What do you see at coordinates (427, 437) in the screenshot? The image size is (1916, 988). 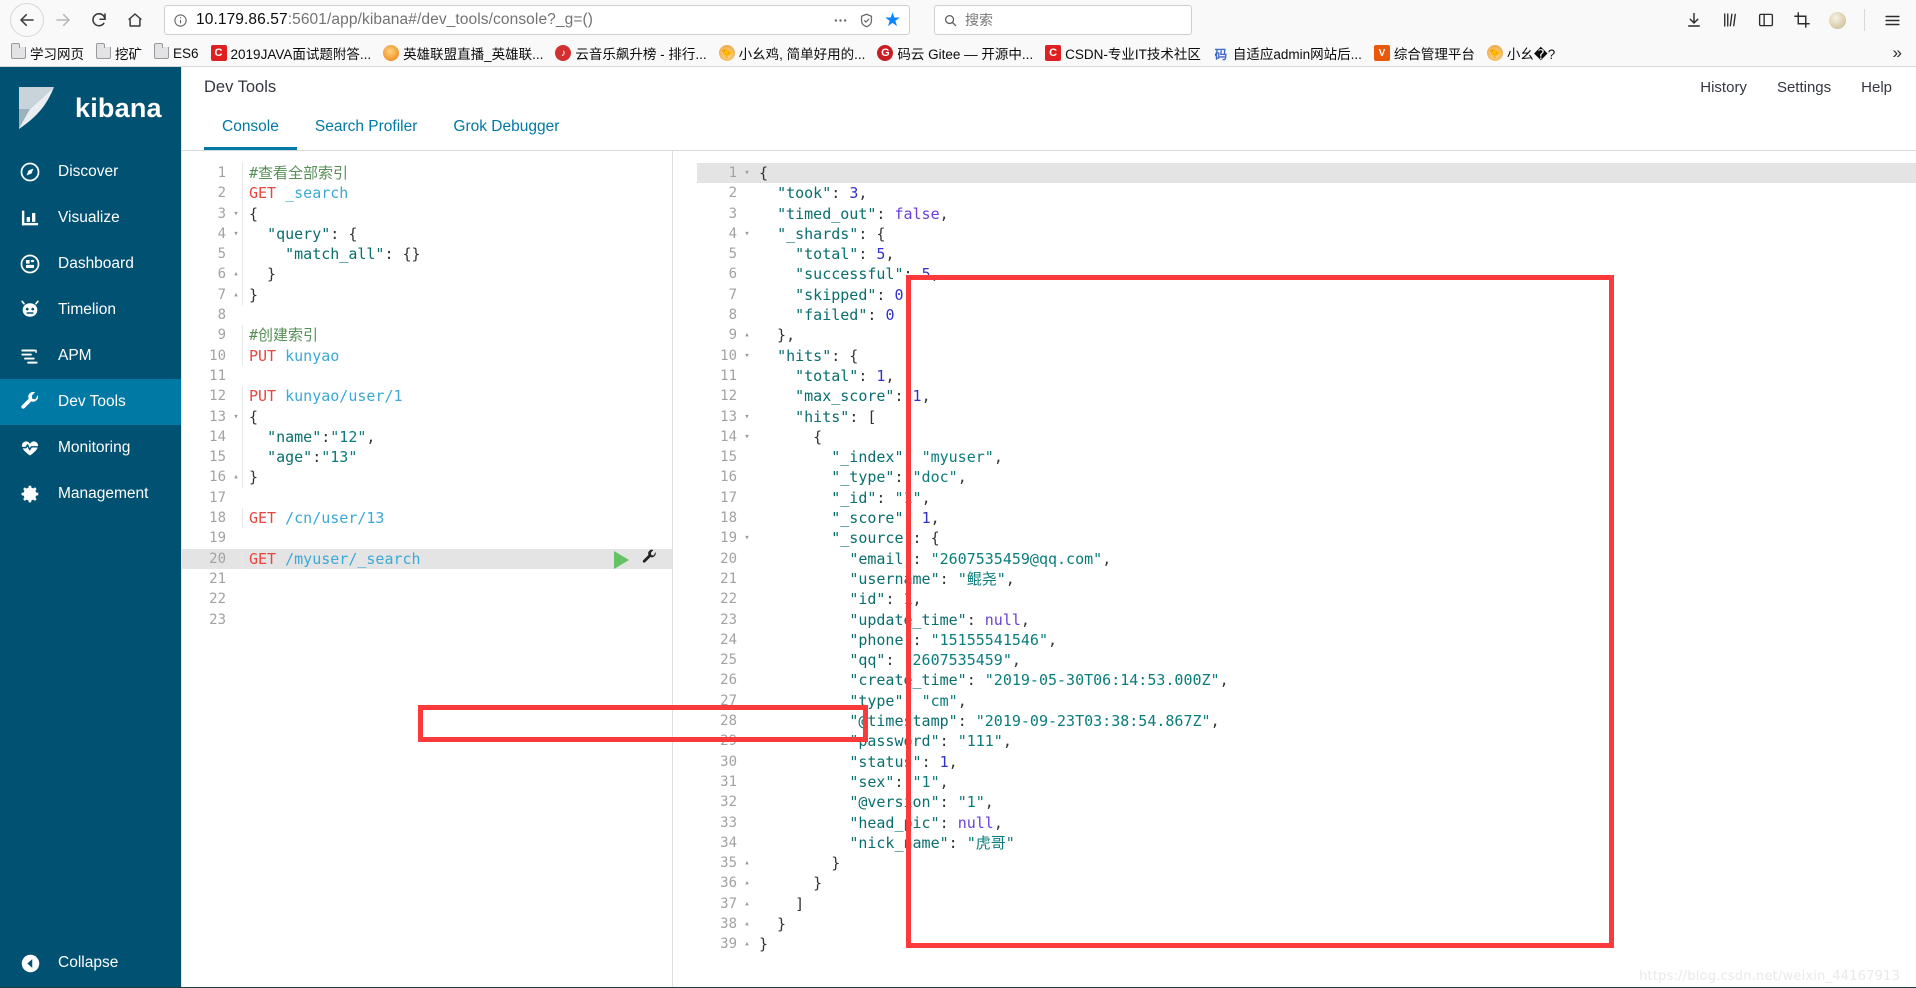 I see `code-line: 14 "name":"12",` at bounding box center [427, 437].